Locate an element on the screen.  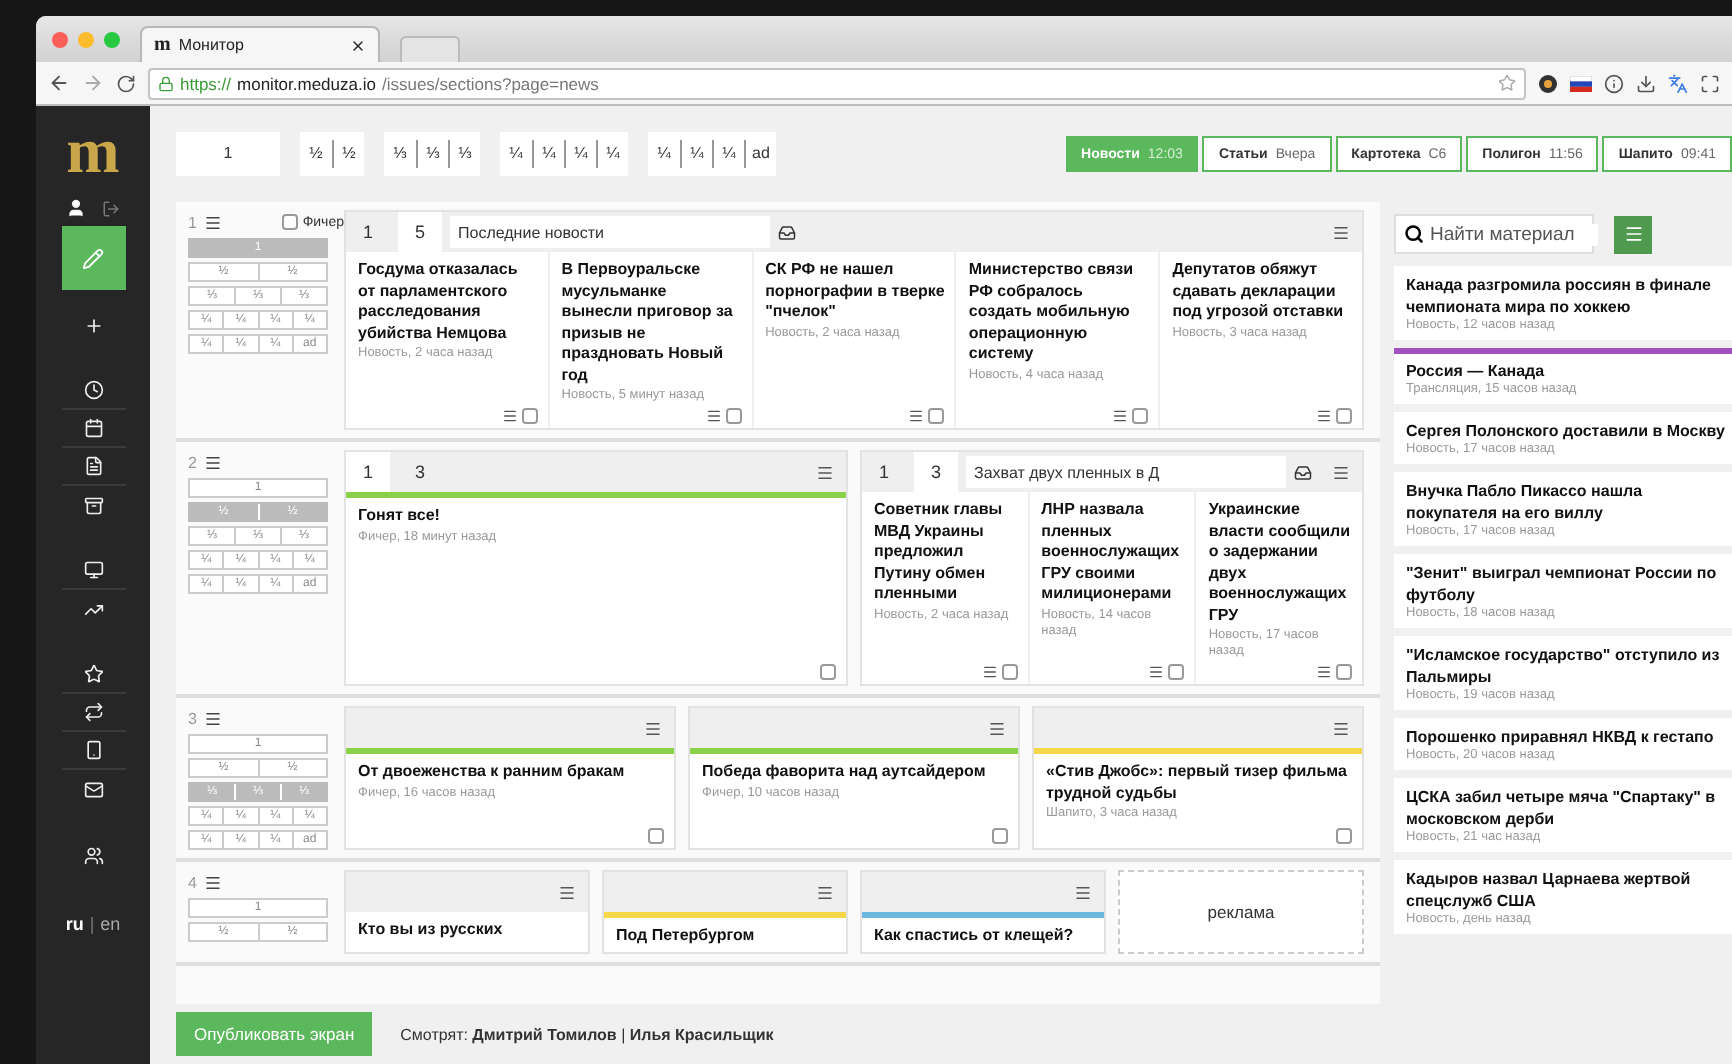
row-number: 1 is located at coordinates (192, 222).